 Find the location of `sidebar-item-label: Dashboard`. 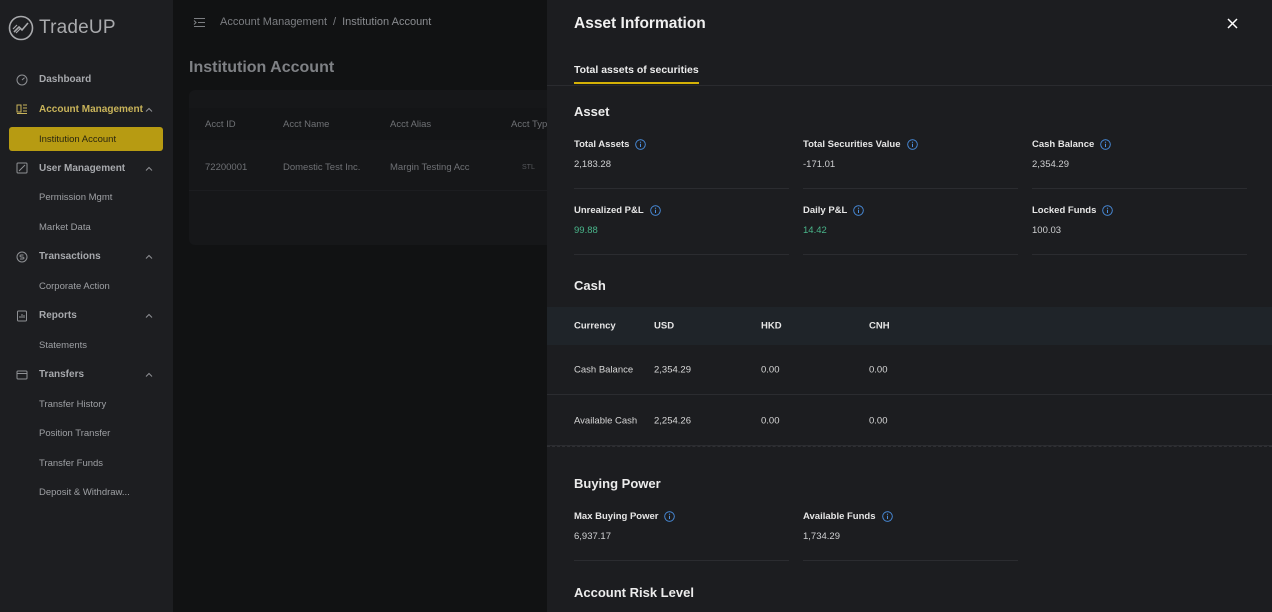

sidebar-item-label: Dashboard is located at coordinates (65, 80).